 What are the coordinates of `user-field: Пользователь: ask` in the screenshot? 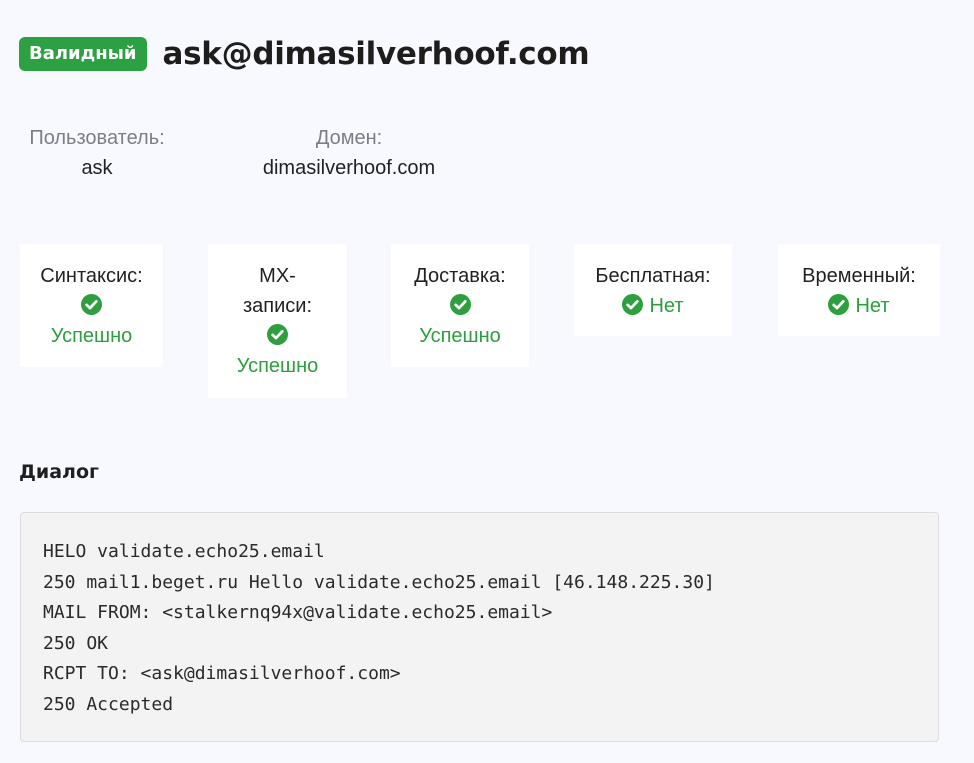 It's located at (97, 153).